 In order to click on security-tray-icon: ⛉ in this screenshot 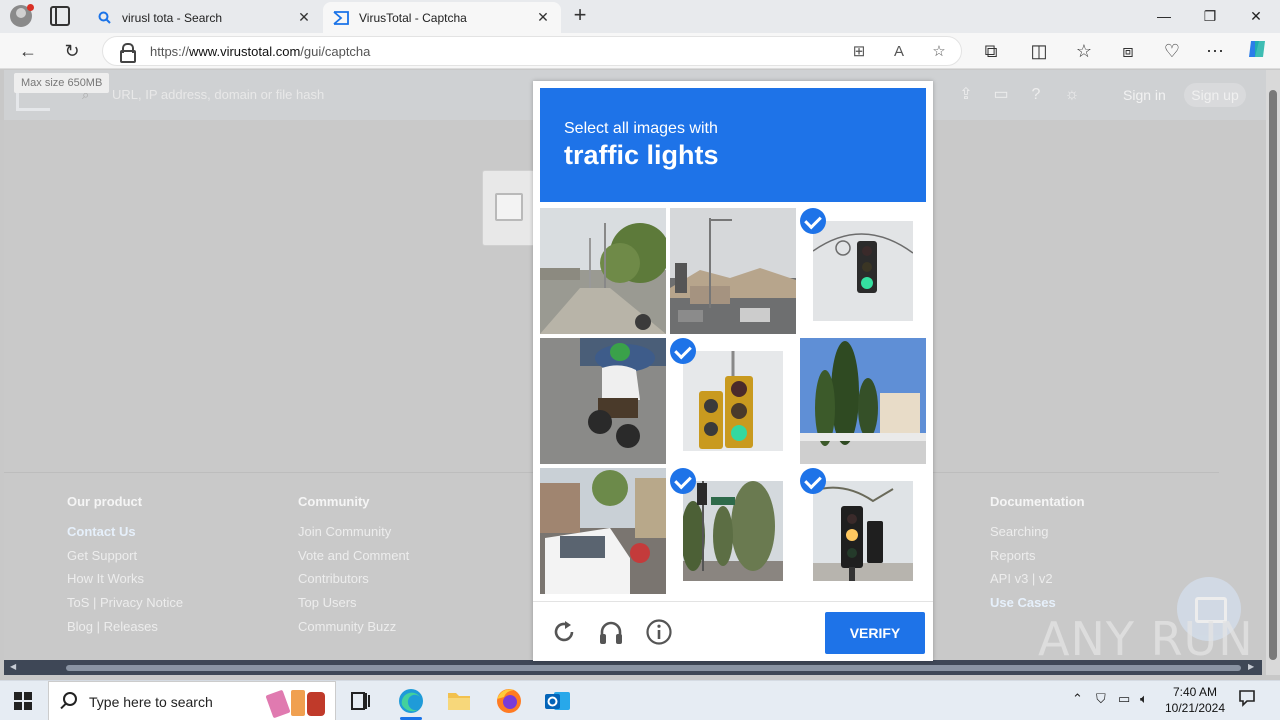, I will do `click(1101, 699)`.